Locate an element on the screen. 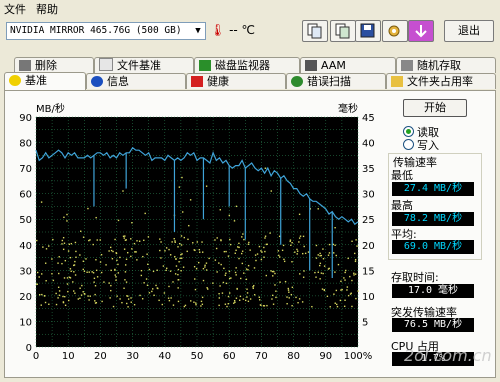  tab-label: 磁盘监视器 is located at coordinates (242, 65).